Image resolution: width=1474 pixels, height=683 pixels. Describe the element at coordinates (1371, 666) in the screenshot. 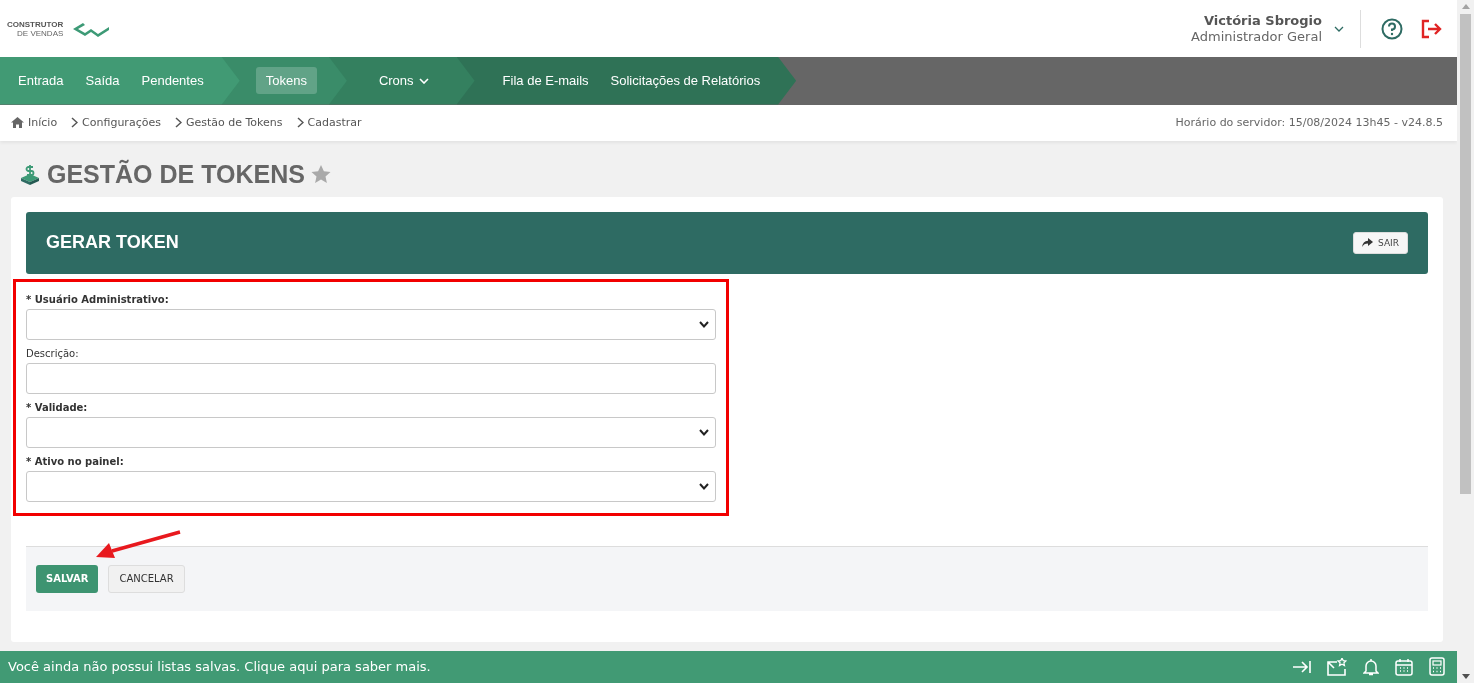

I see `bell-icon` at that location.